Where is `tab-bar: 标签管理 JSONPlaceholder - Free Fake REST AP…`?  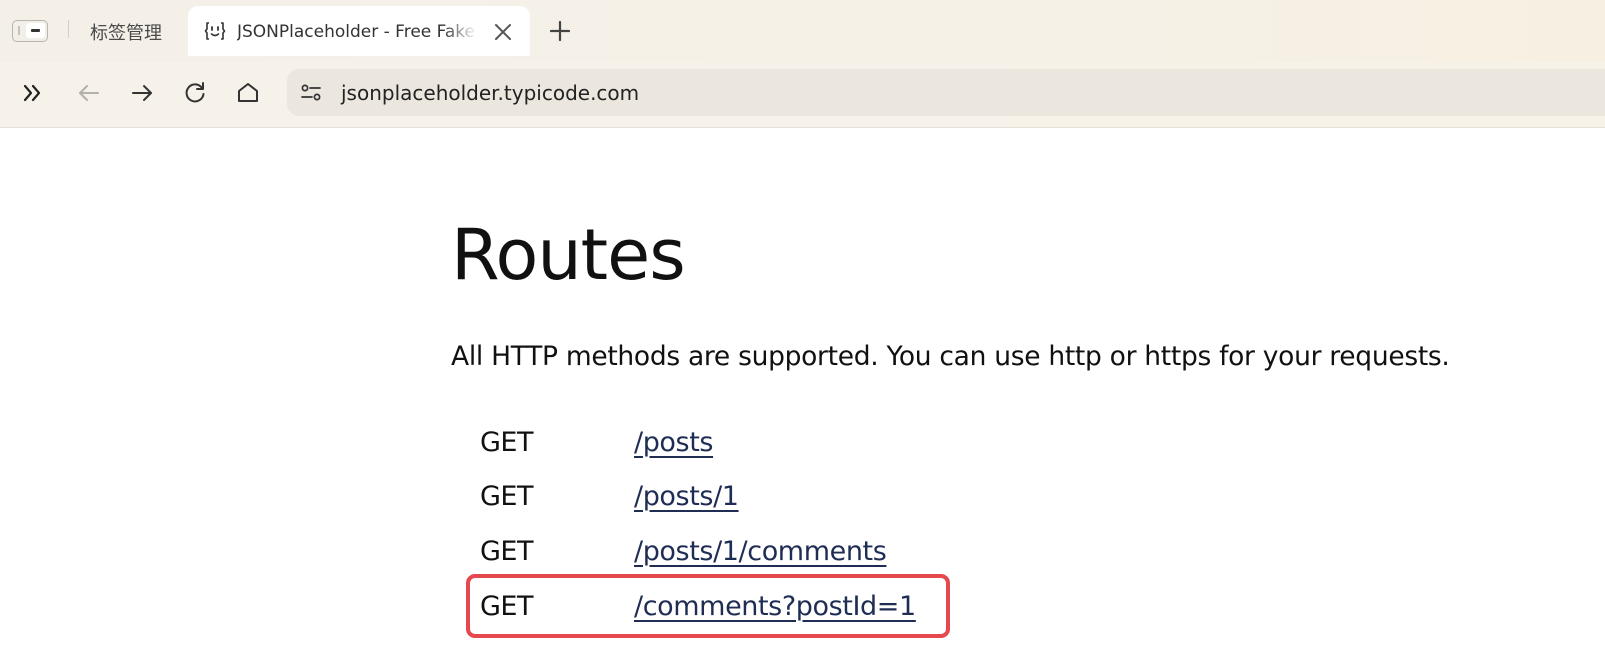 tab-bar: 标签管理 JSONPlaceholder - Free Fake REST AP… is located at coordinates (802, 31).